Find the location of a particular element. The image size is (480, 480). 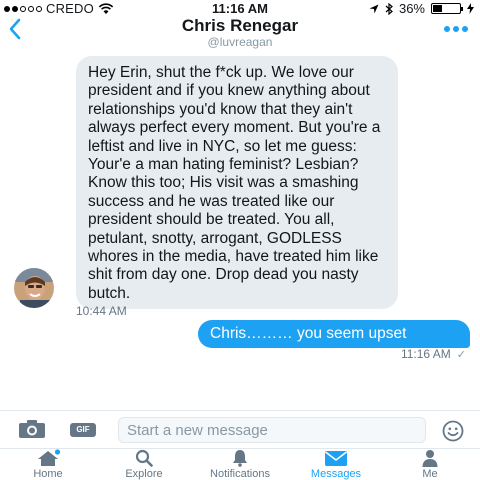

bluetooth-icon is located at coordinates (389, 8).